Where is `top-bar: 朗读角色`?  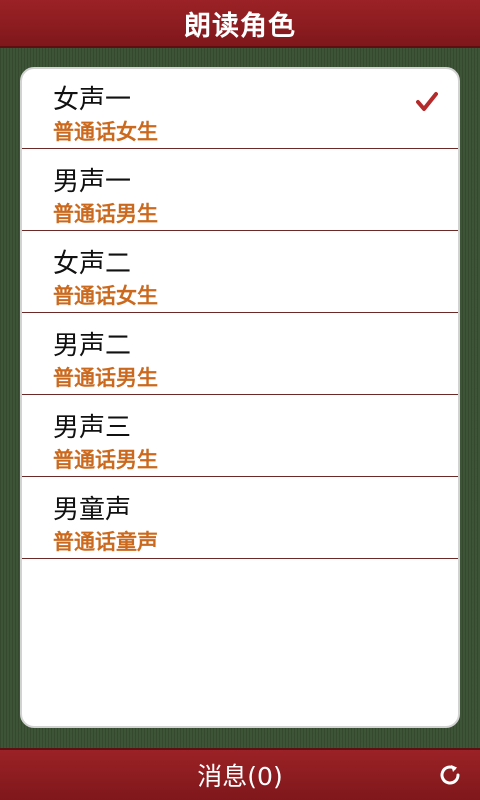 top-bar: 朗读角色 is located at coordinates (240, 24).